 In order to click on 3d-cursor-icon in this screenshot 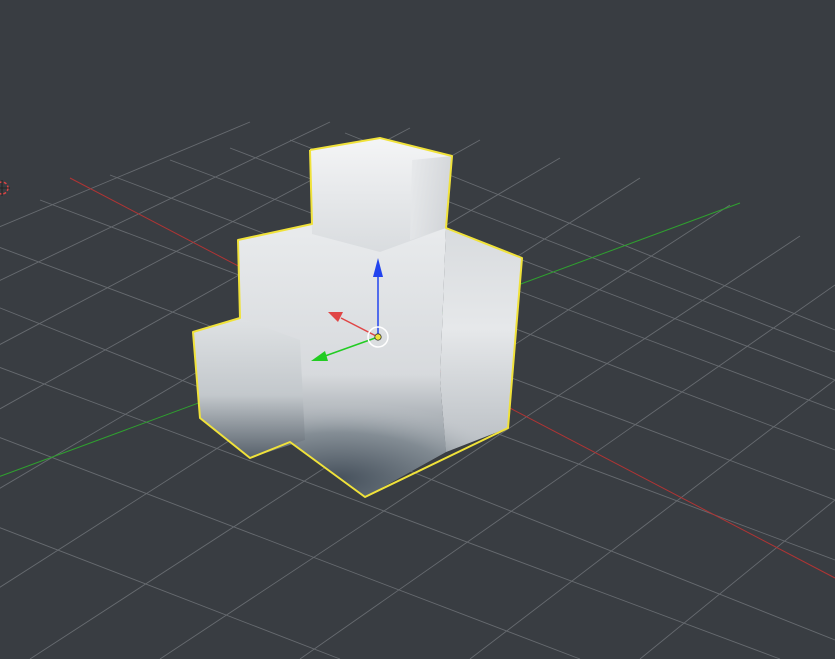, I will do `click(5, 188)`.